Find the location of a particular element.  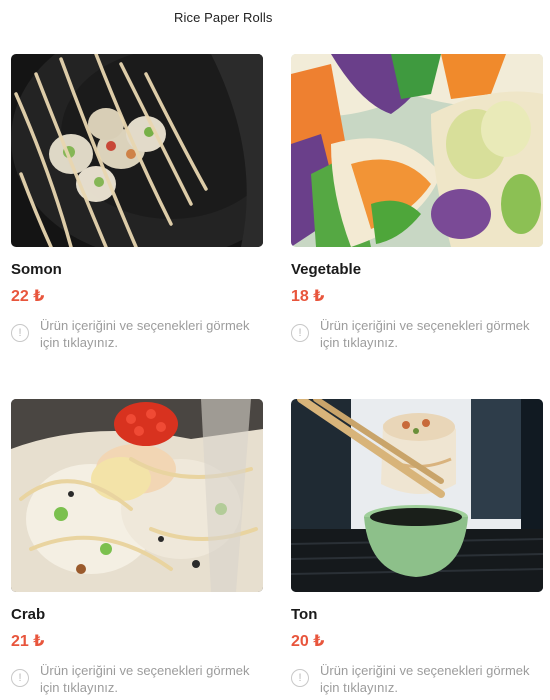

product-price: 22 ₺ is located at coordinates (28, 296).